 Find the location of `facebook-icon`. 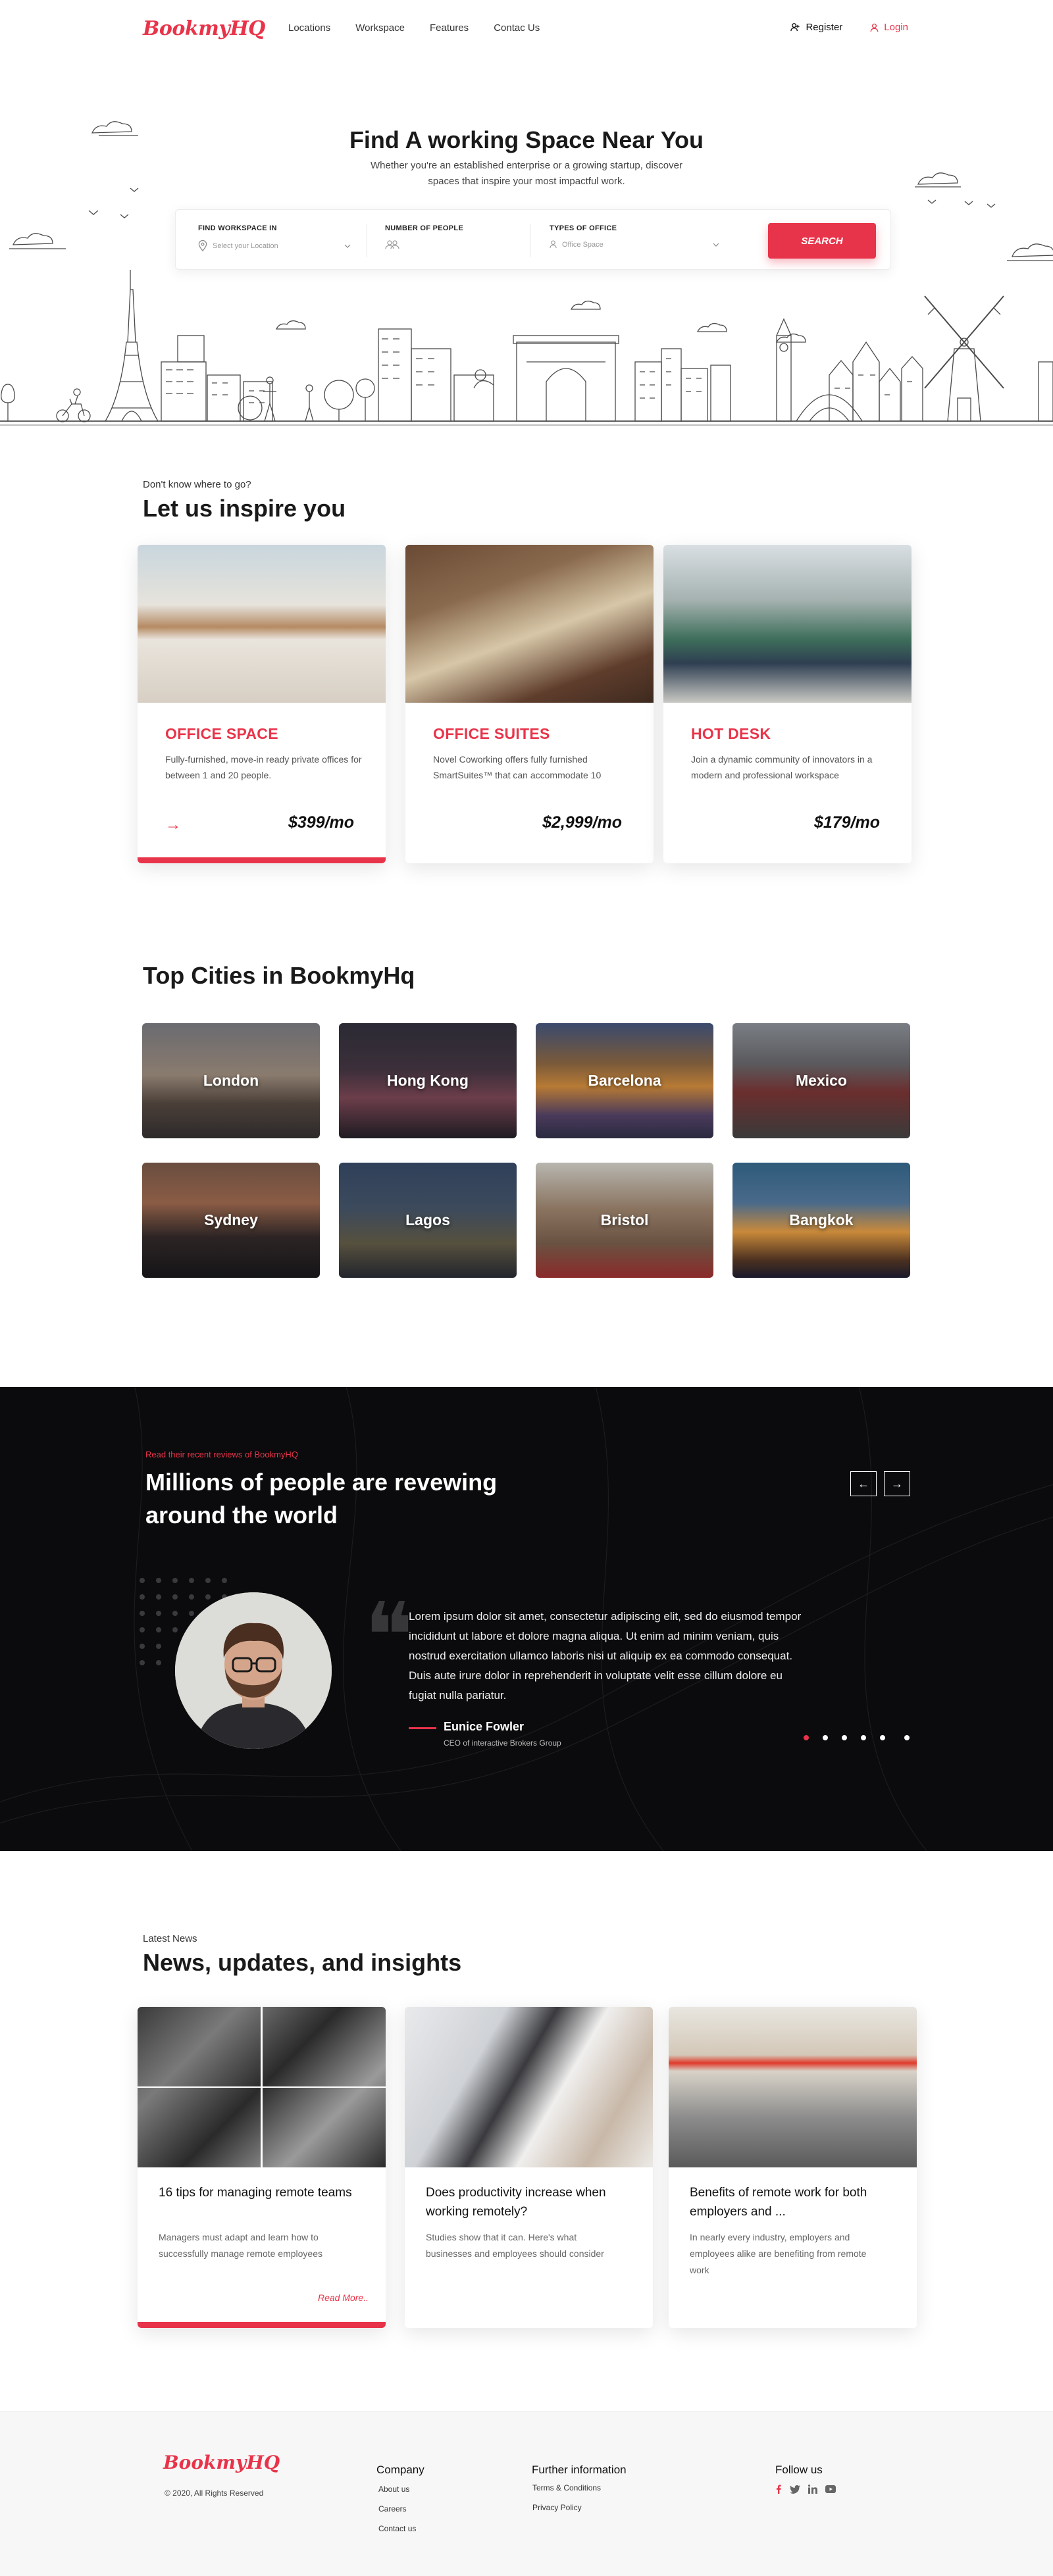

facebook-icon is located at coordinates (778, 2489).